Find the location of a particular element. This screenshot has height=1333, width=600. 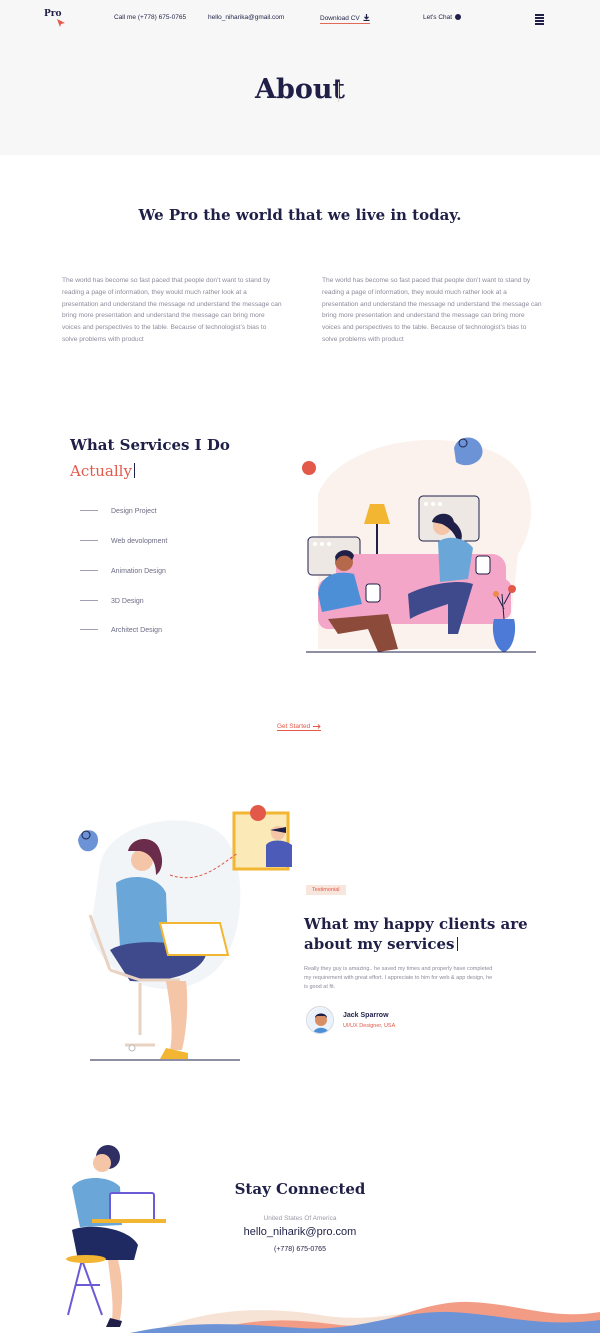

client-avatar-icon is located at coordinates (320, 1020).